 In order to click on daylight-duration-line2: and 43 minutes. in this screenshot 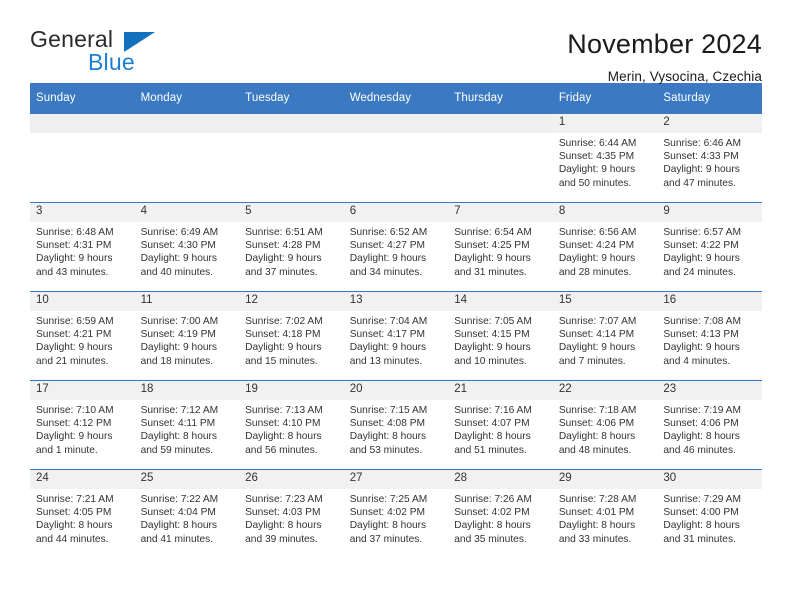, I will do `click(72, 272)`.